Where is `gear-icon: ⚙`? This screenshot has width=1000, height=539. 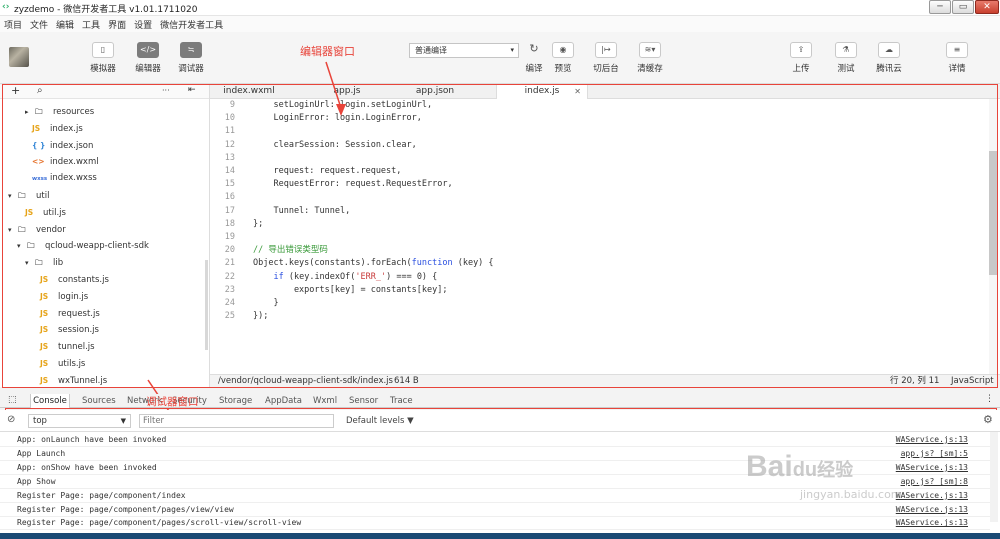
gear-icon: ⚙ is located at coordinates (988, 419).